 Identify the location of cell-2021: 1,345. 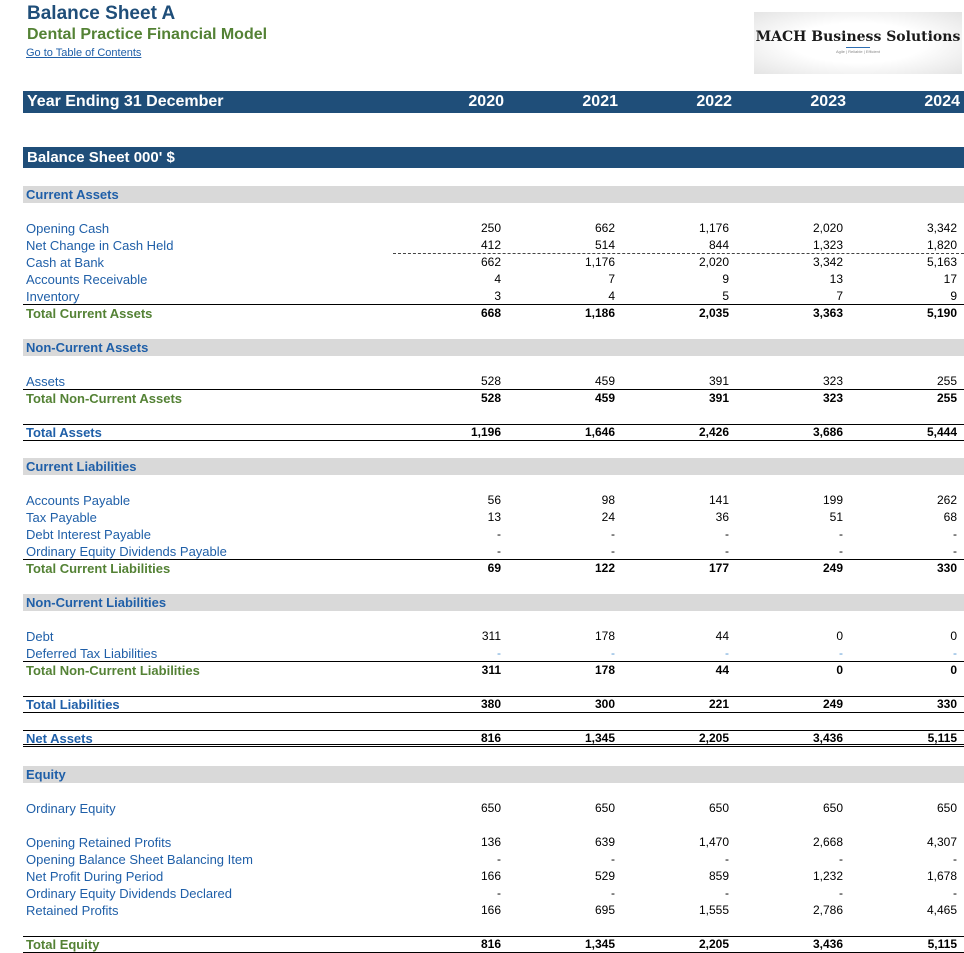
(599, 738).